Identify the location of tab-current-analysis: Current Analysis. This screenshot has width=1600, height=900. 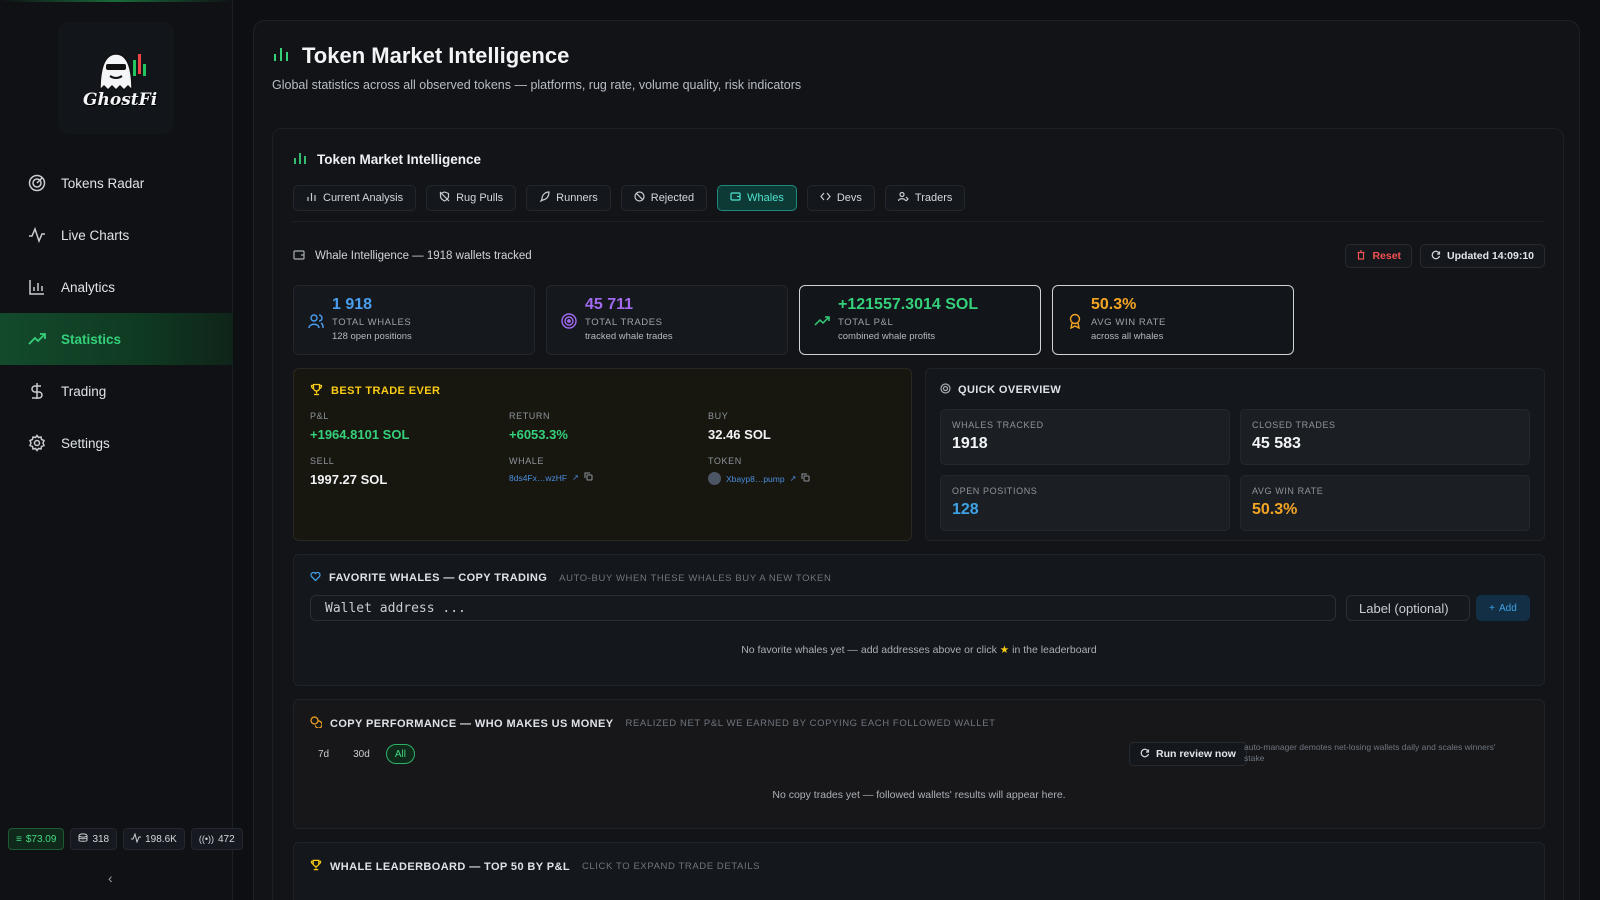
(355, 198).